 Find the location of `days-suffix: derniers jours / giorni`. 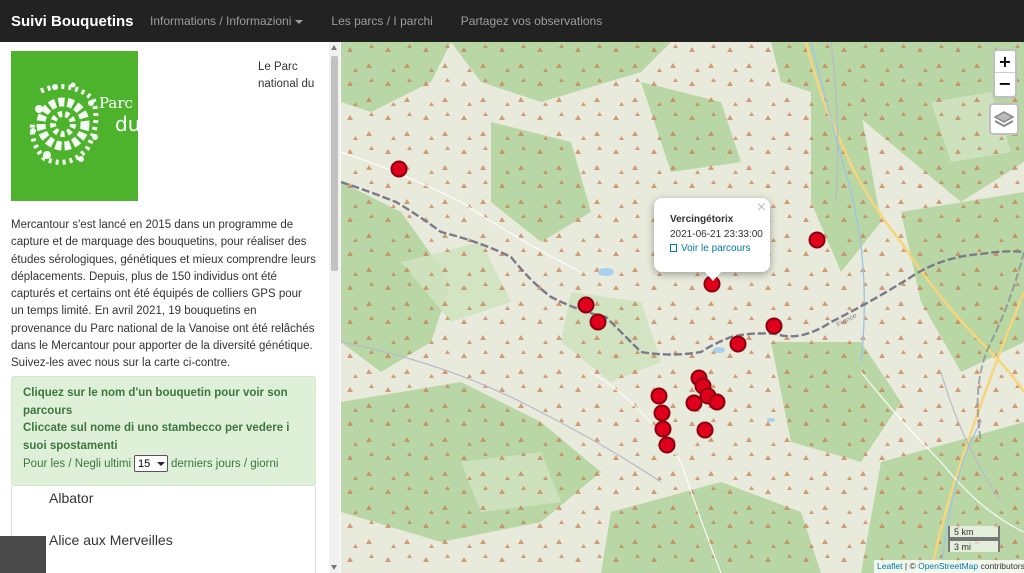

days-suffix: derniers jours / giorni is located at coordinates (225, 463).